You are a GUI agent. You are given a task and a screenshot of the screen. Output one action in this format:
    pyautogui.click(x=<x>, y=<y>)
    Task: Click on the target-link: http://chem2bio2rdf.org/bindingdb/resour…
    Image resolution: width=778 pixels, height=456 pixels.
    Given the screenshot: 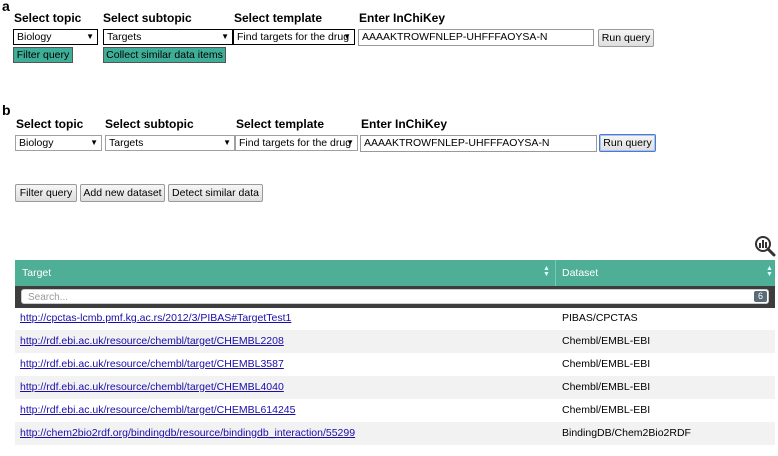 What is the action you would take?
    pyautogui.click(x=187, y=433)
    